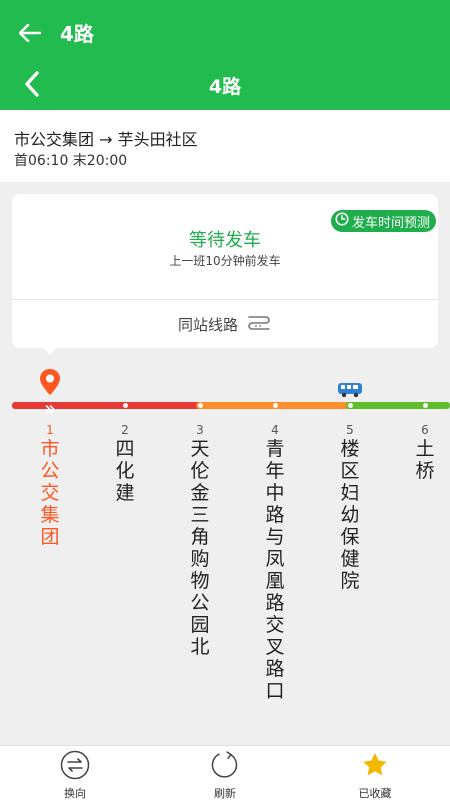 The image size is (450, 800). What do you see at coordinates (125, 471) in the screenshot?
I see `stop-name: 四化建` at bounding box center [125, 471].